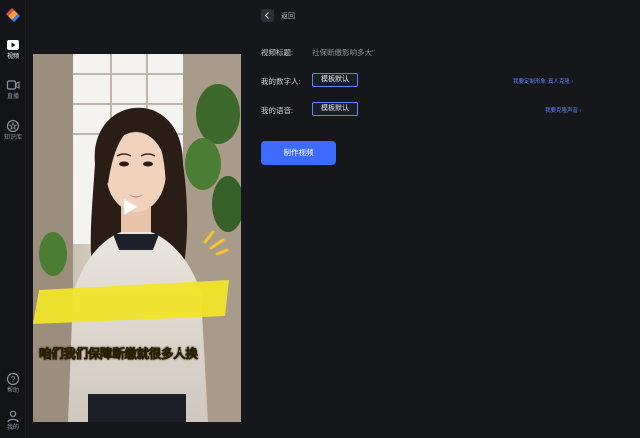  I want to click on sidebar-item-label: 直播, so click(12, 97).